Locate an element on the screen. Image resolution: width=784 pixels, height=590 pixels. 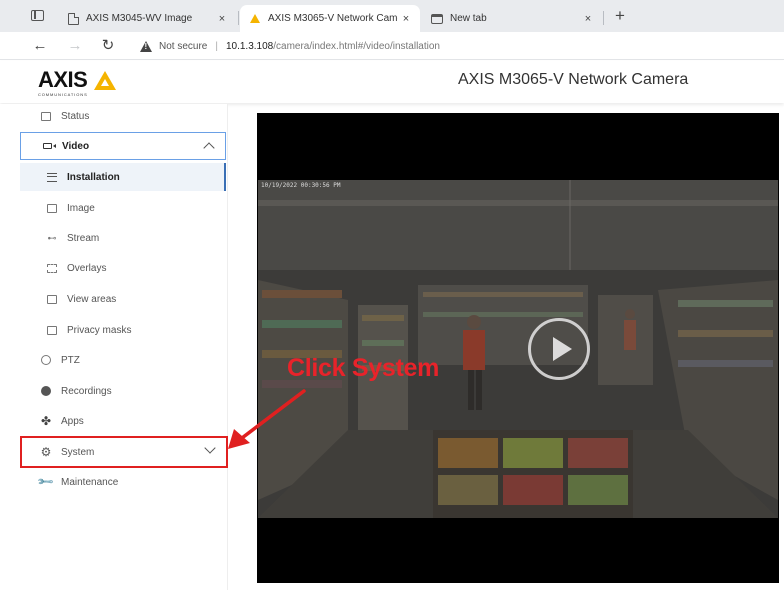
play-button is located at coordinates (559, 349).